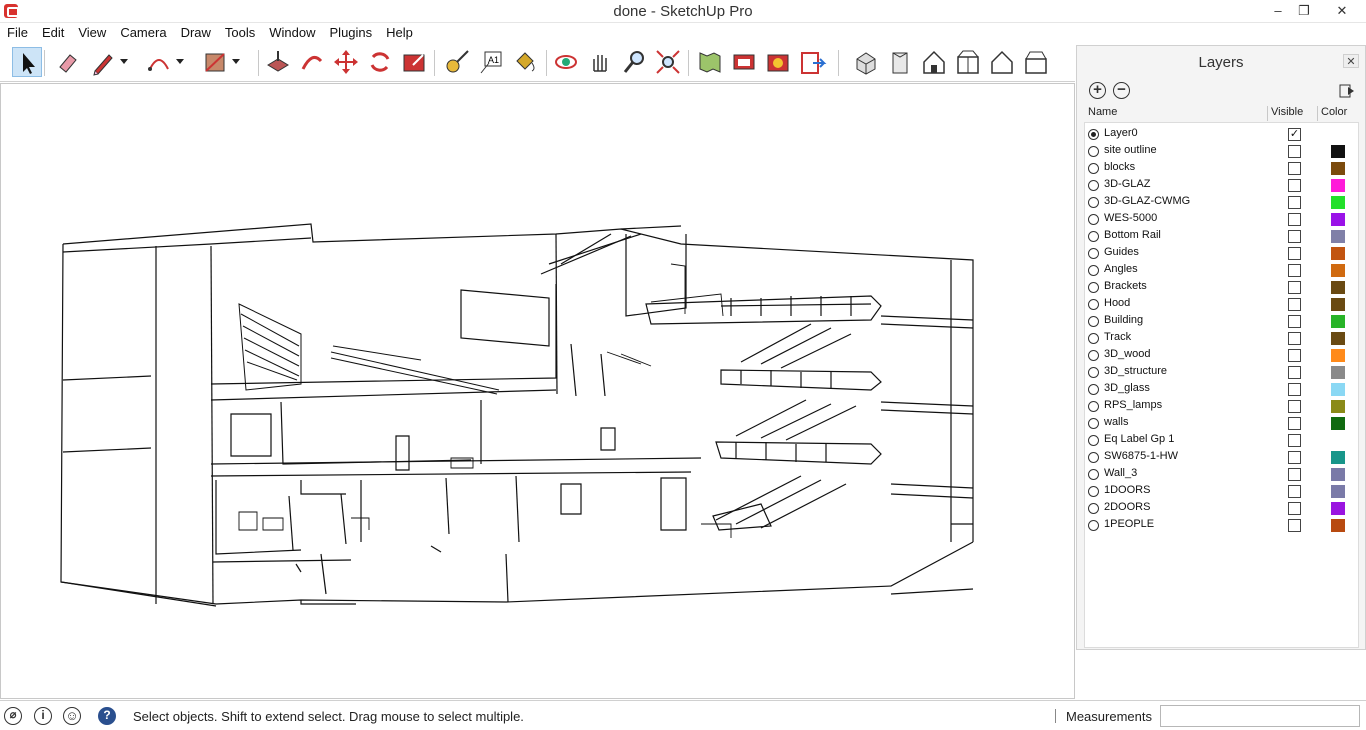 The height and width of the screenshot is (730, 1366). Describe the element at coordinates (1127, 490) in the screenshot. I see `layer-name: 1DOORS` at that location.